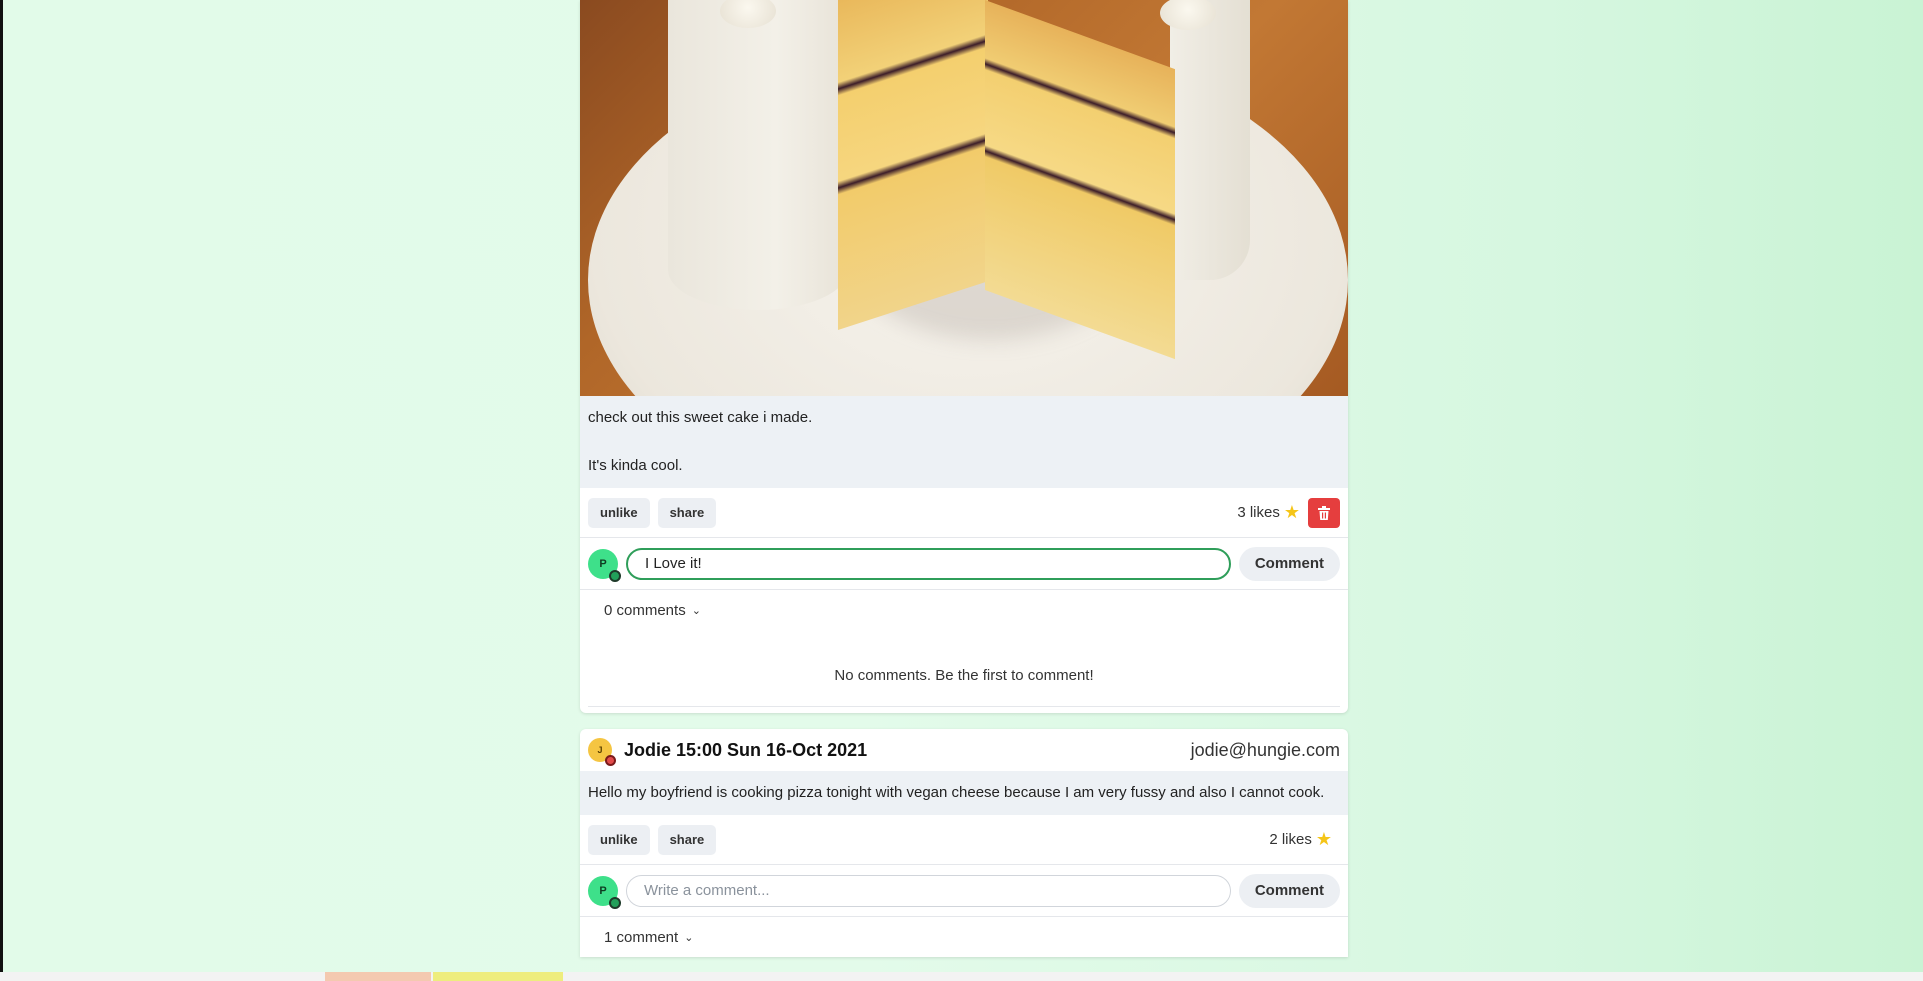 Image resolution: width=1923 pixels, height=981 pixels. What do you see at coordinates (964, 668) in the screenshot?
I see `empty-comments-message: No comments. Be the first to comment!` at bounding box center [964, 668].